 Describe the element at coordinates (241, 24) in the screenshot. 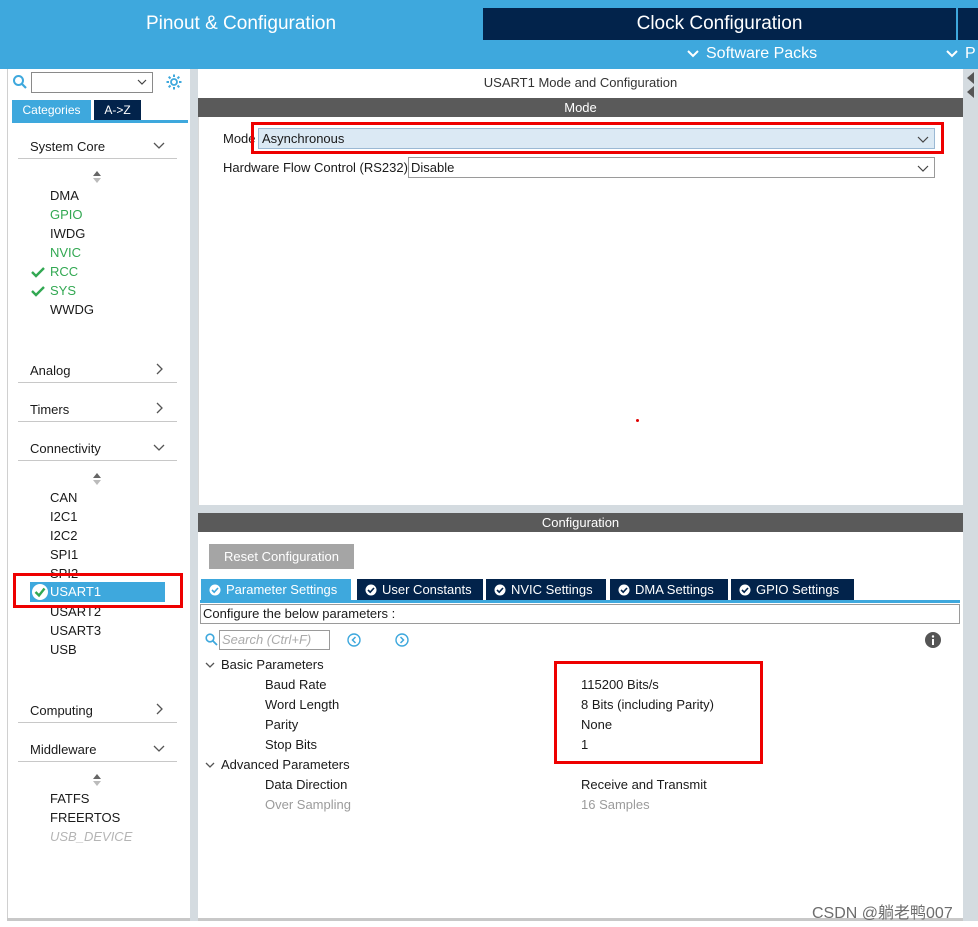

I see `tab-pinout-configuration: Pinout & Configuration` at that location.